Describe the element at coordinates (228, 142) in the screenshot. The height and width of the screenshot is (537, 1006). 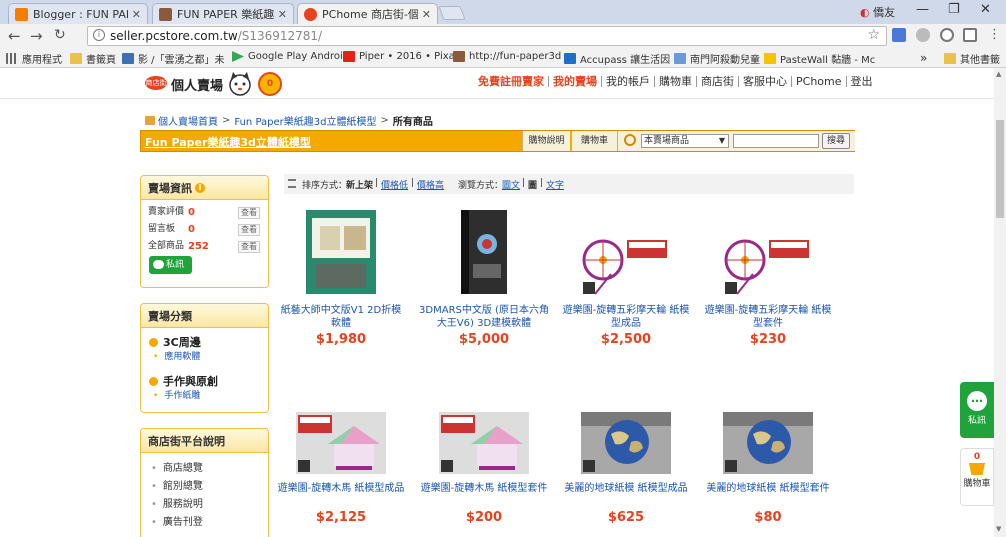
I see `store-name-link: Fun Paper樂紙趣3d立體紙模型` at that location.